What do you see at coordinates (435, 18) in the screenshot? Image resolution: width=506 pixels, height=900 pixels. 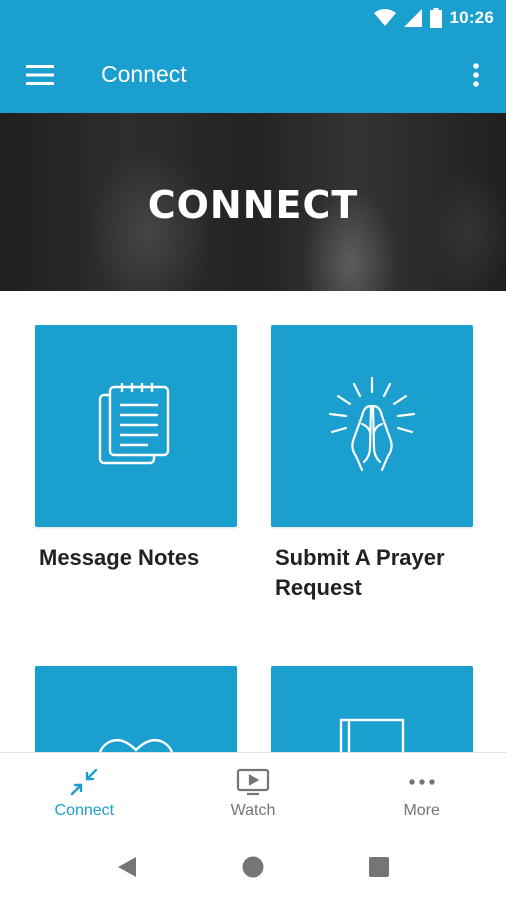 I see `battery-icon` at bounding box center [435, 18].